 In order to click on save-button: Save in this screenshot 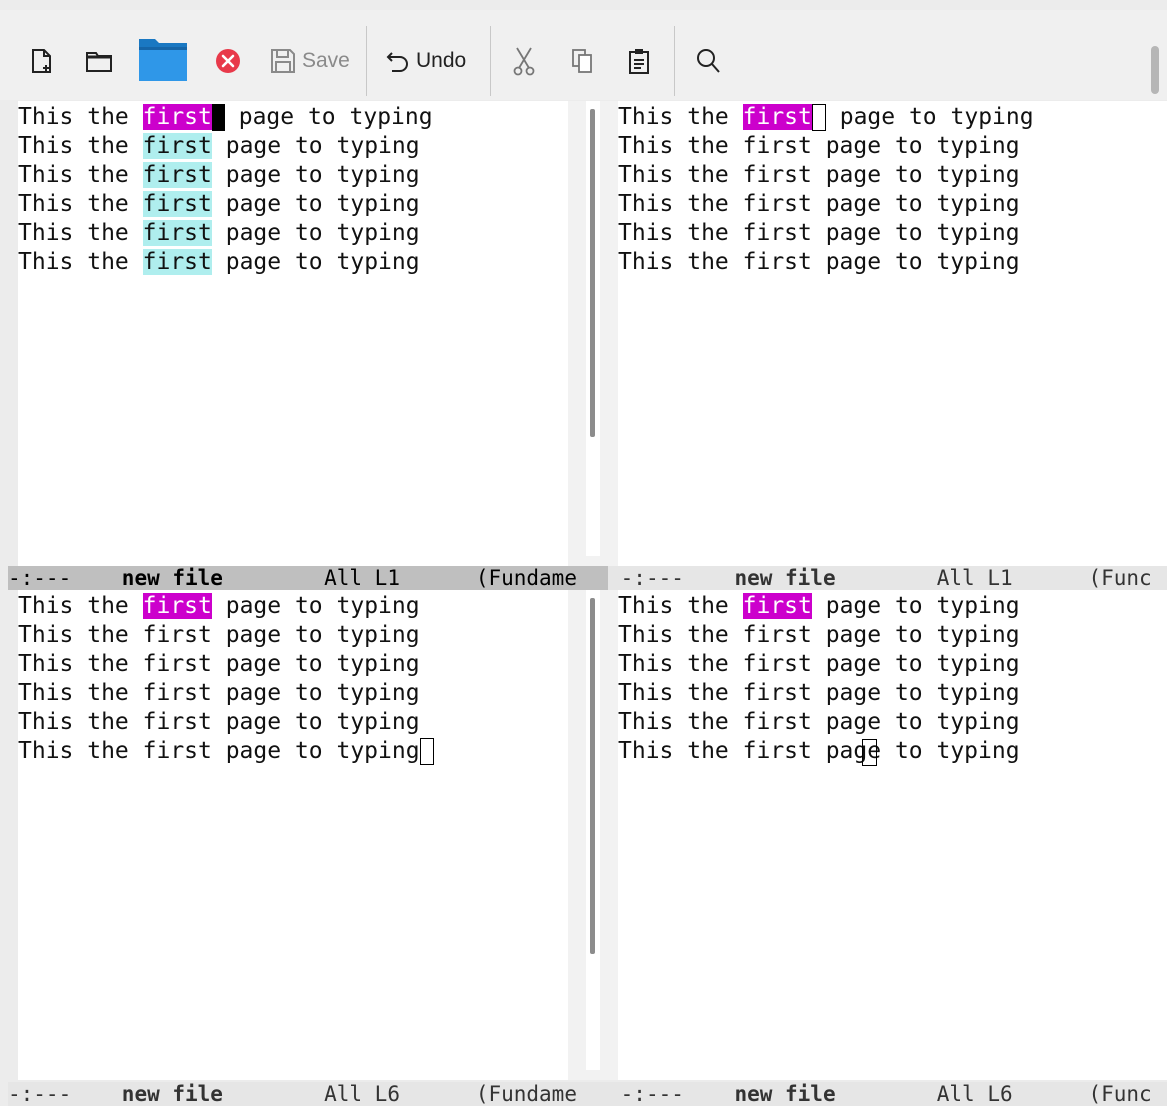, I will do `click(312, 61)`.